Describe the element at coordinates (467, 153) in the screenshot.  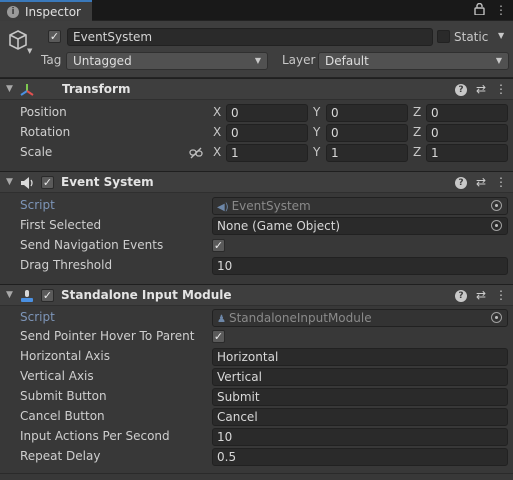
I see `scale-z-field: 1` at that location.